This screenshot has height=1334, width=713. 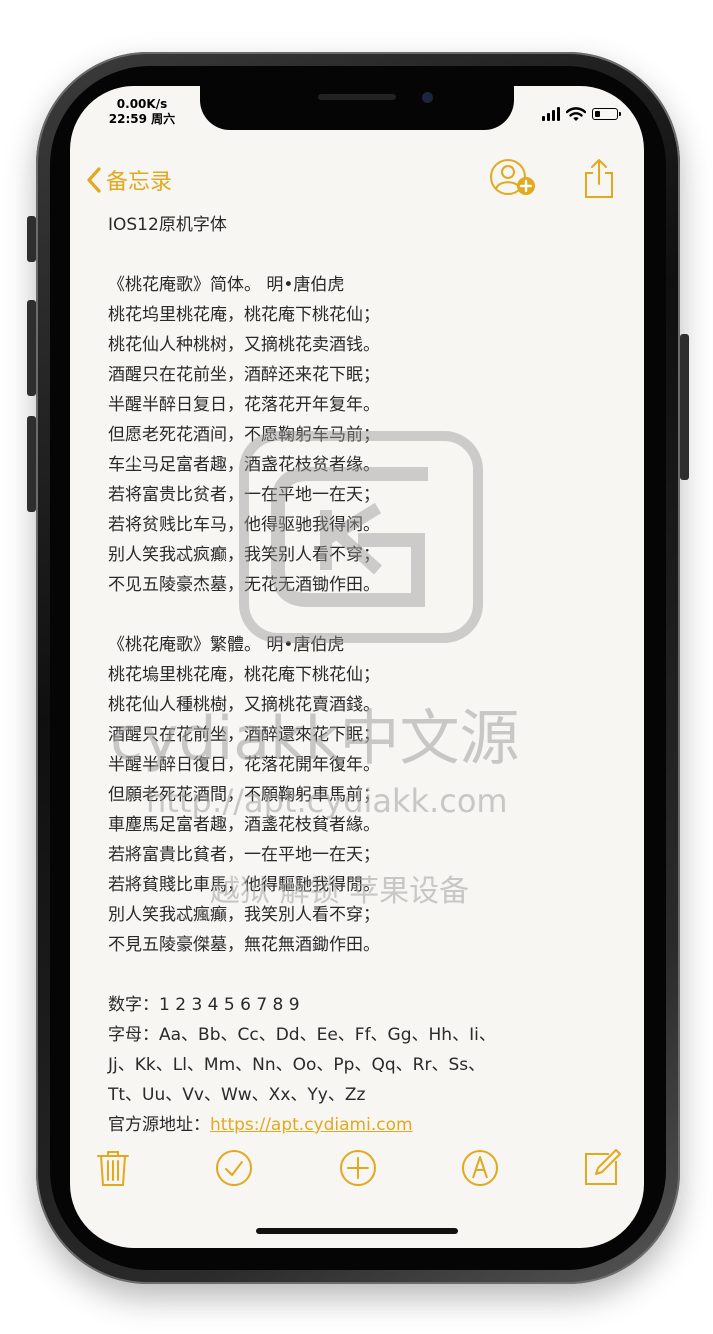 What do you see at coordinates (244, 315) in the screenshot?
I see `poem-line: 桃花坞里桃花庵，桃花庵下桃花仙；` at bounding box center [244, 315].